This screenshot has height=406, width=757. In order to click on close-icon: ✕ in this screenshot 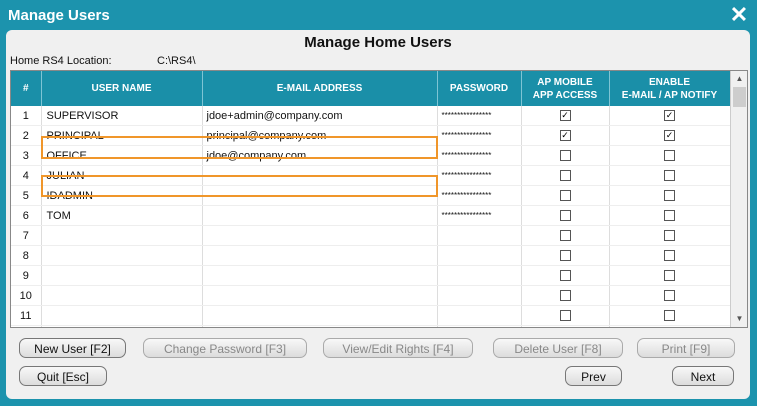, I will do `click(739, 15)`.